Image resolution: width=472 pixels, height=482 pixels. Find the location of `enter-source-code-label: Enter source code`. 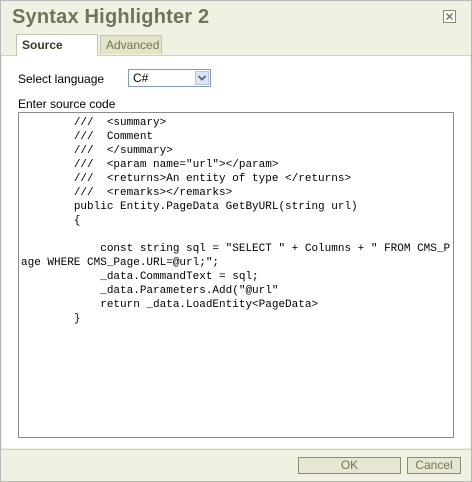

enter-source-code-label: Enter source code is located at coordinates (67, 104).